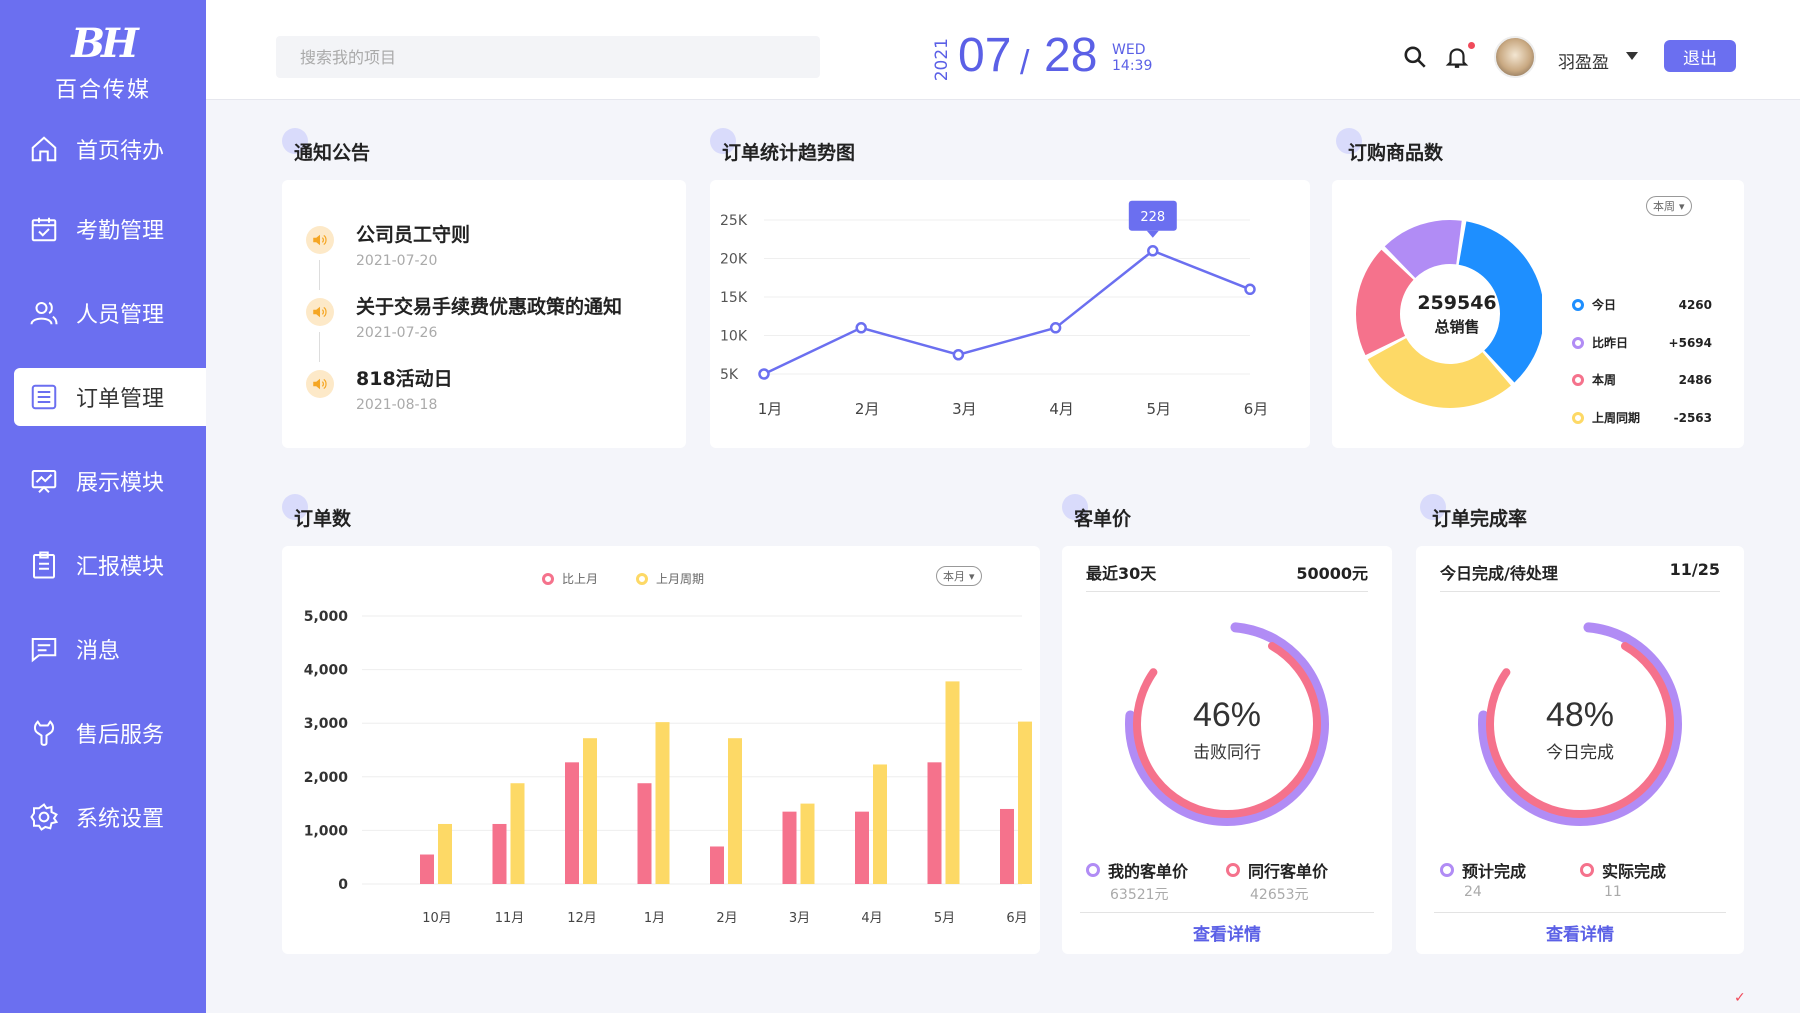 This screenshot has width=1800, height=1013. Describe the element at coordinates (548, 57) in the screenshot. I see `search-input` at that location.